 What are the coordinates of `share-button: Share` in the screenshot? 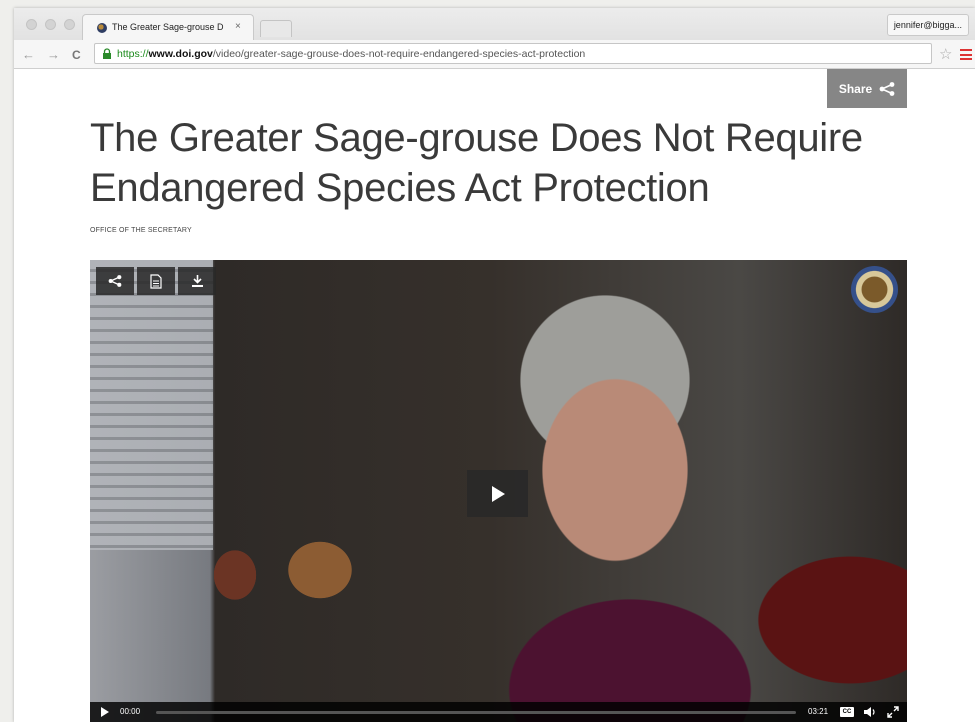 It's located at (867, 88).